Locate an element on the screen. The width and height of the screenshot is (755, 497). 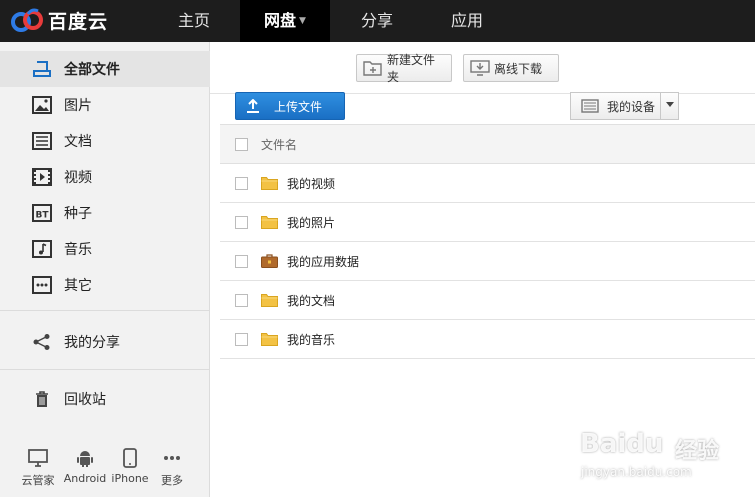
svg-text: BT is located at coordinates (43, 216).